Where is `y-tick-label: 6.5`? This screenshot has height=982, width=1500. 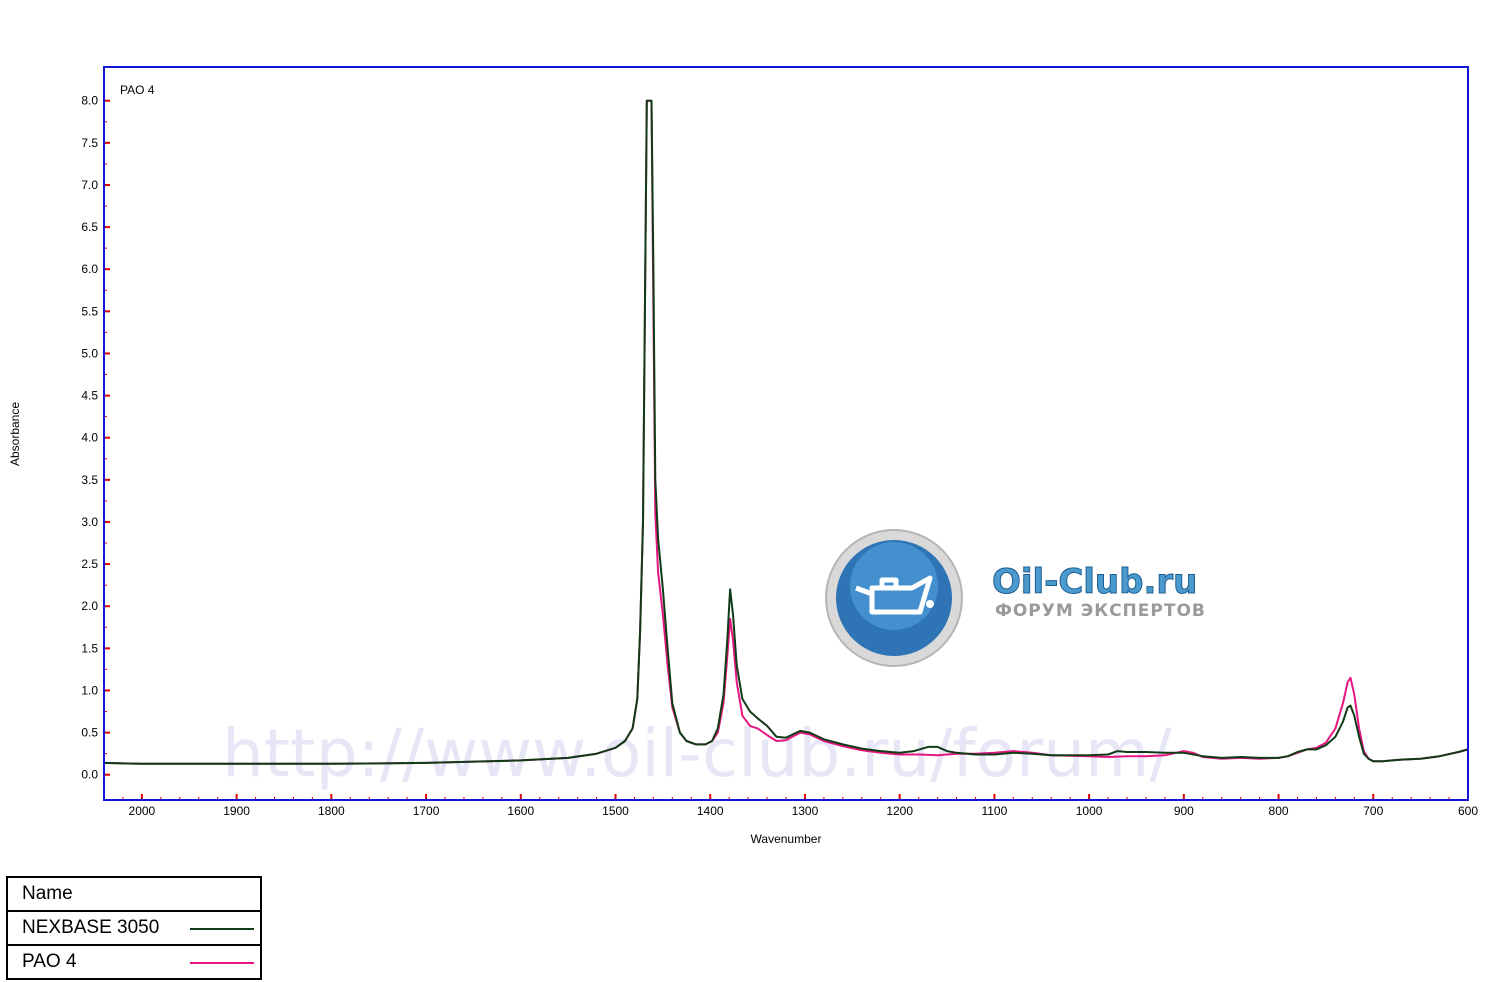
y-tick-label: 6.5 is located at coordinates (89, 227).